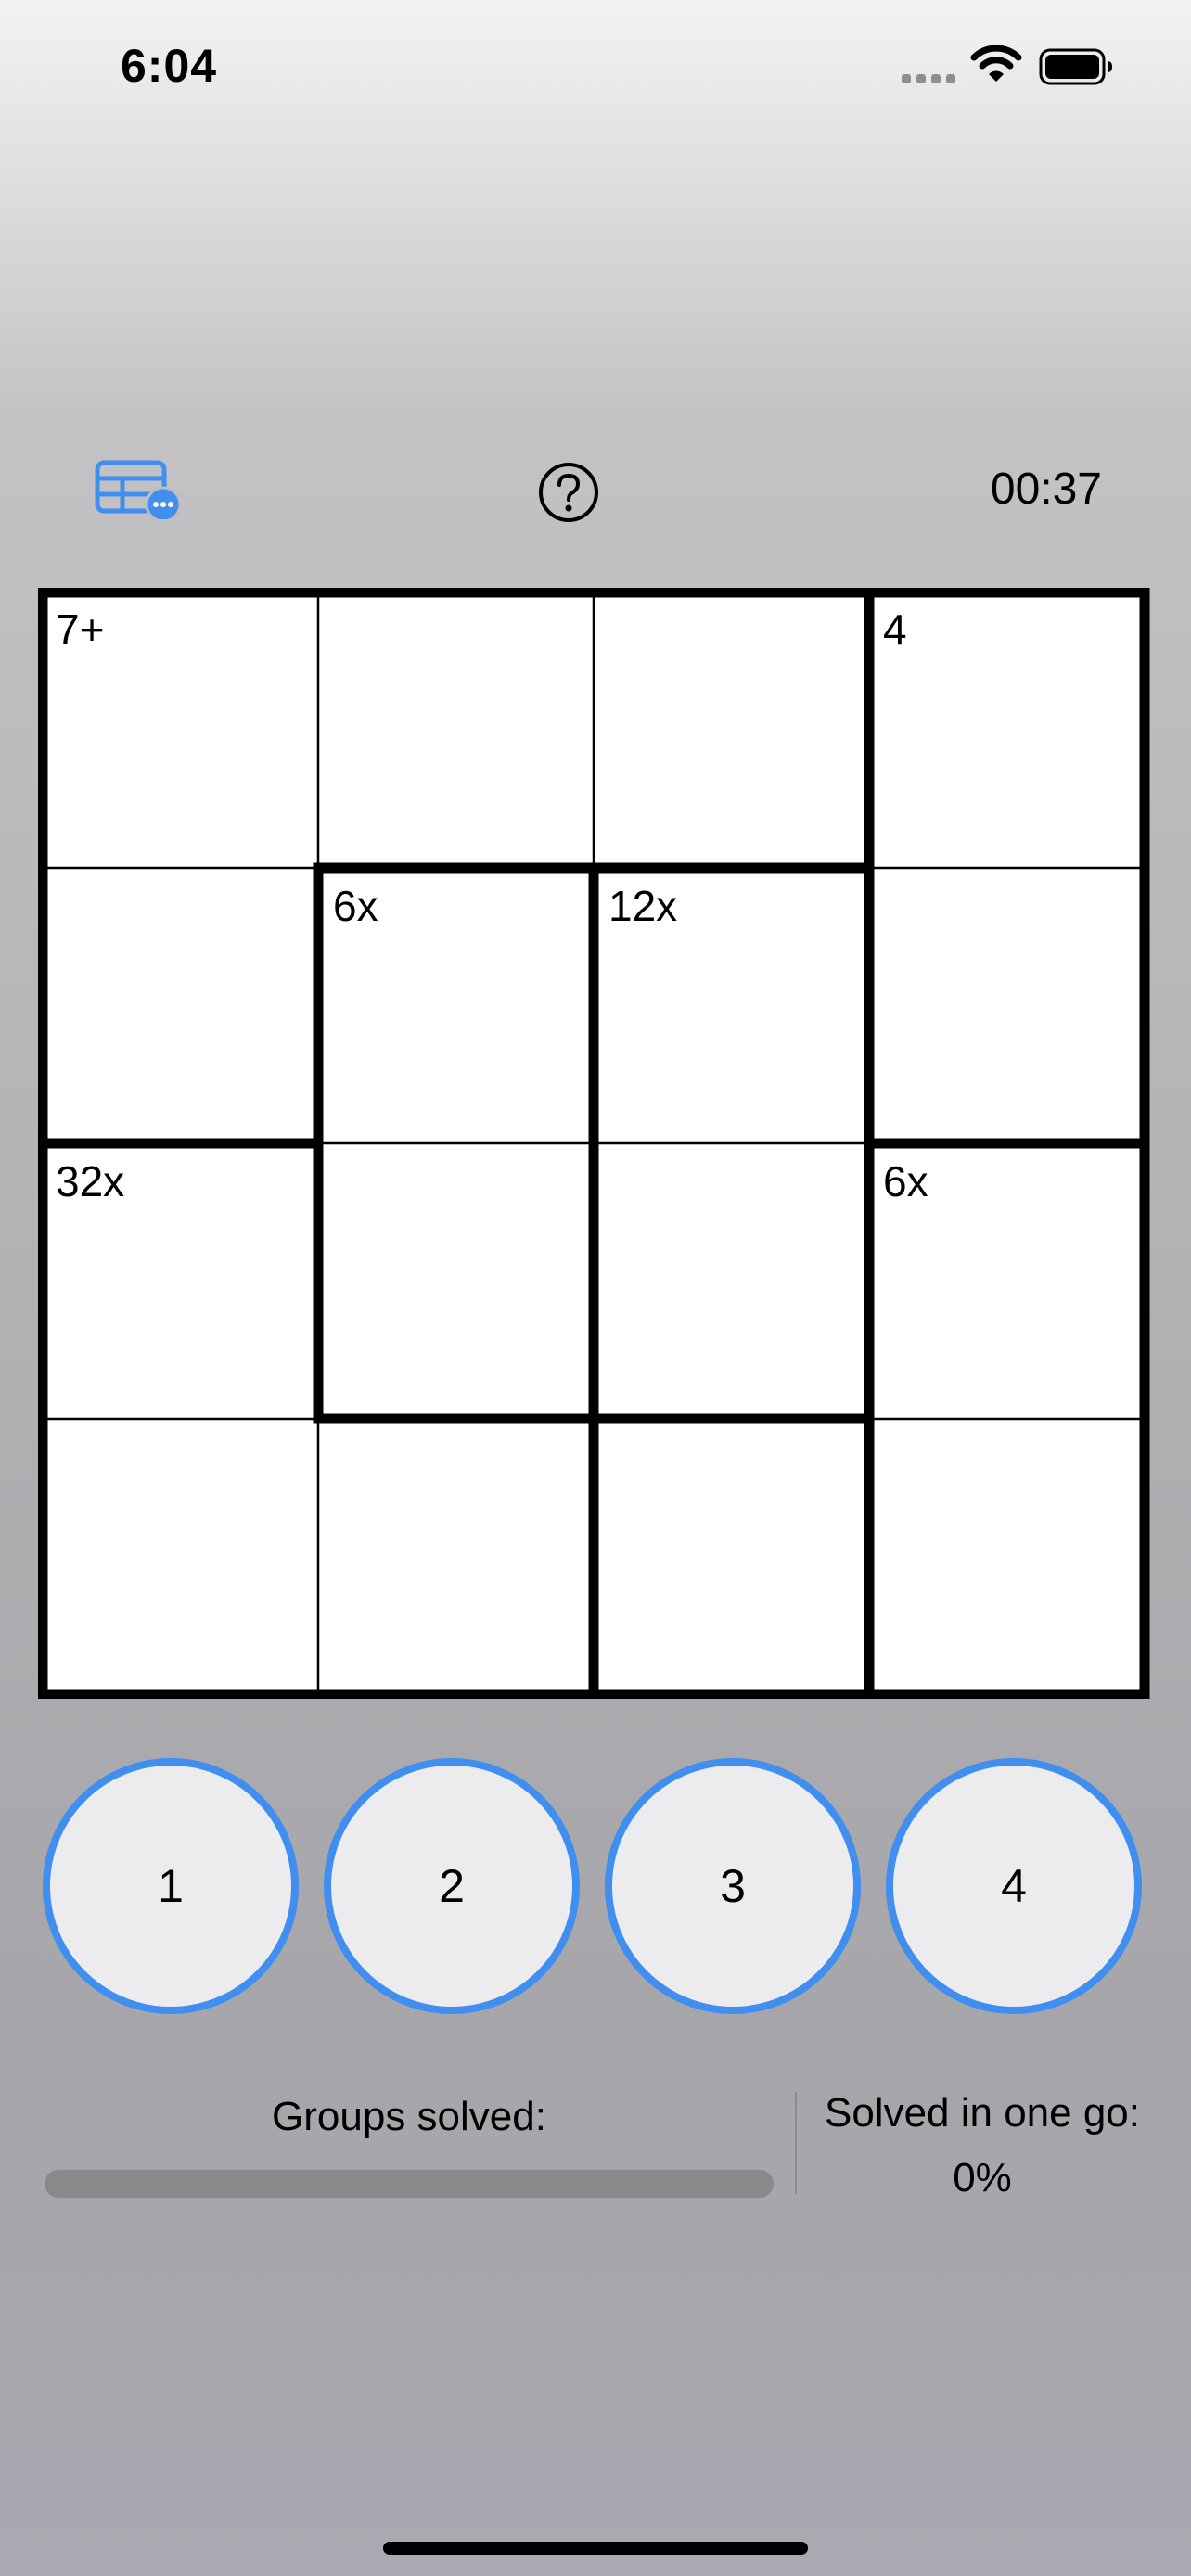  Describe the element at coordinates (1076, 66) in the screenshot. I see `battery-icon` at that location.